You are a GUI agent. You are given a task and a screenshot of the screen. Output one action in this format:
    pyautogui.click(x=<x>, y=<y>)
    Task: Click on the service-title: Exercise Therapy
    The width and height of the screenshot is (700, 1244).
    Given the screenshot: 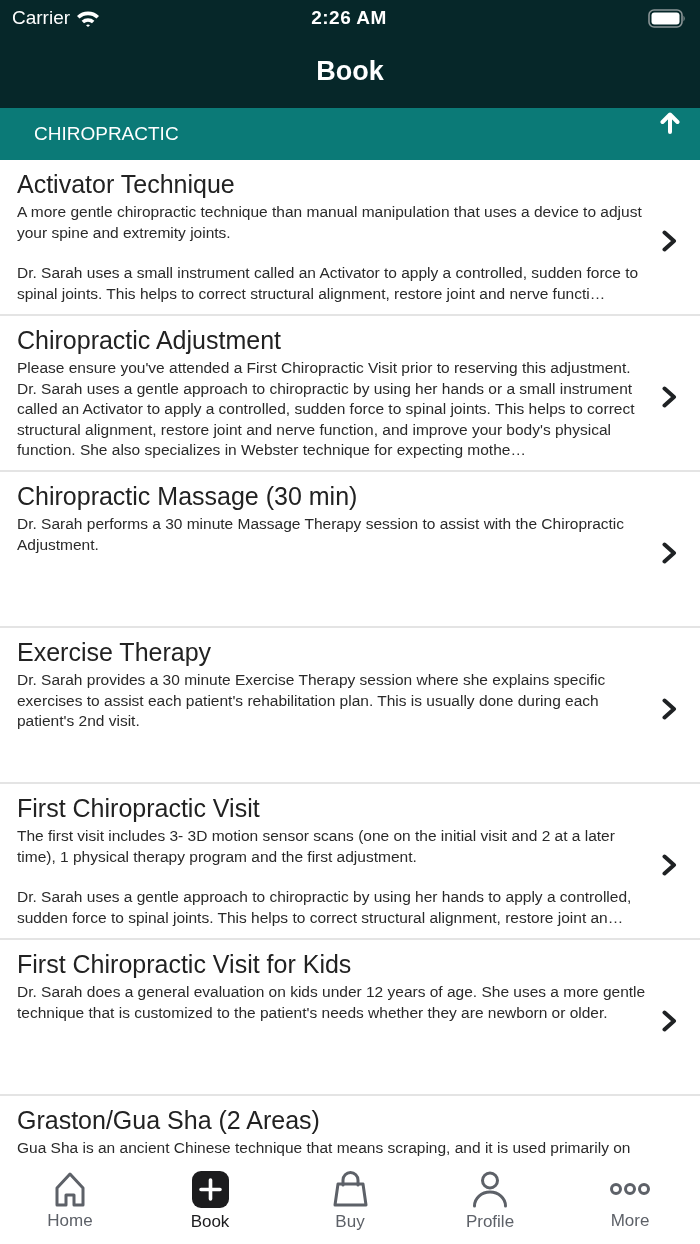 What is the action you would take?
    pyautogui.click(x=115, y=652)
    